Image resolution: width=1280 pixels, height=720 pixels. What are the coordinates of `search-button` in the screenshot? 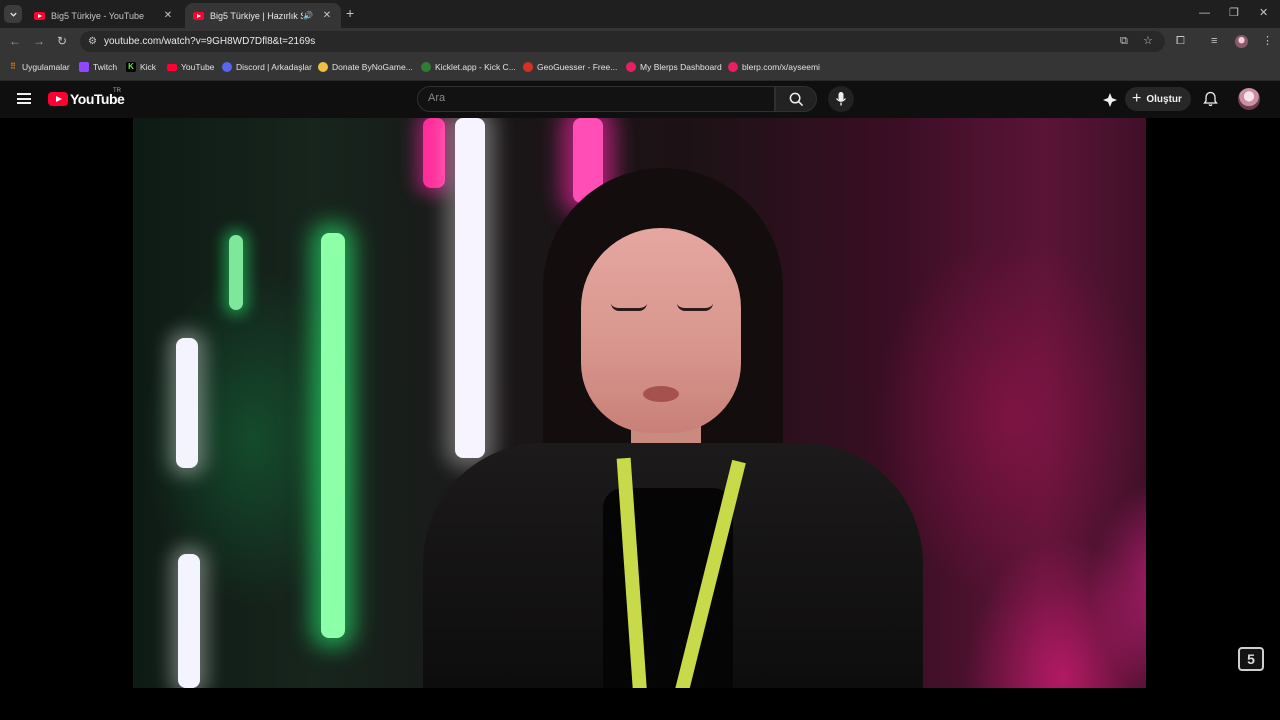 It's located at (796, 99).